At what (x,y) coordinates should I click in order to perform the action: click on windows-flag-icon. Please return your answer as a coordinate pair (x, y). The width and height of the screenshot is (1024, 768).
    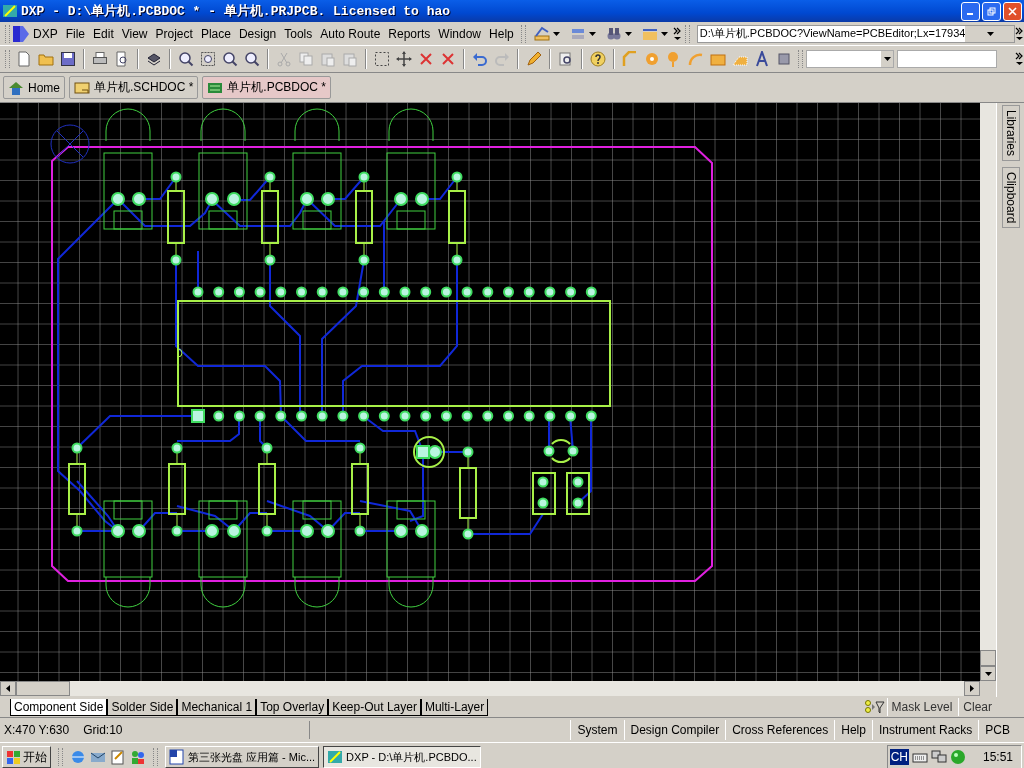
    Looking at the image, I should click on (13, 757).